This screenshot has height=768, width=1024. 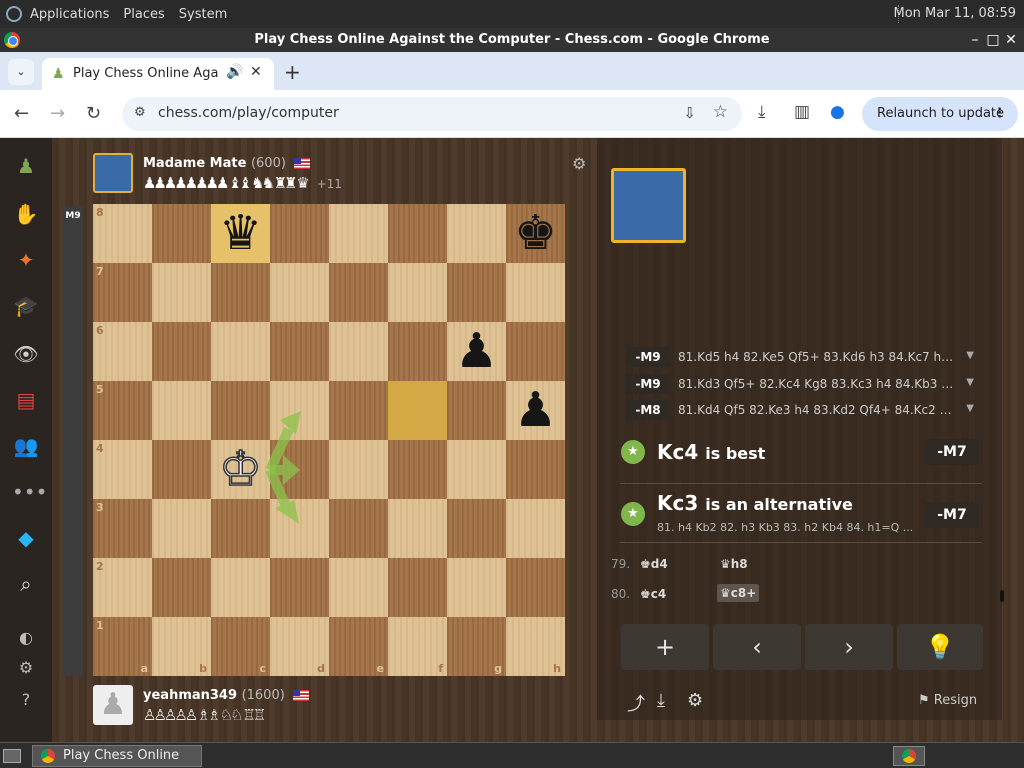 What do you see at coordinates (476, 233) in the screenshot?
I see `square-g8` at bounding box center [476, 233].